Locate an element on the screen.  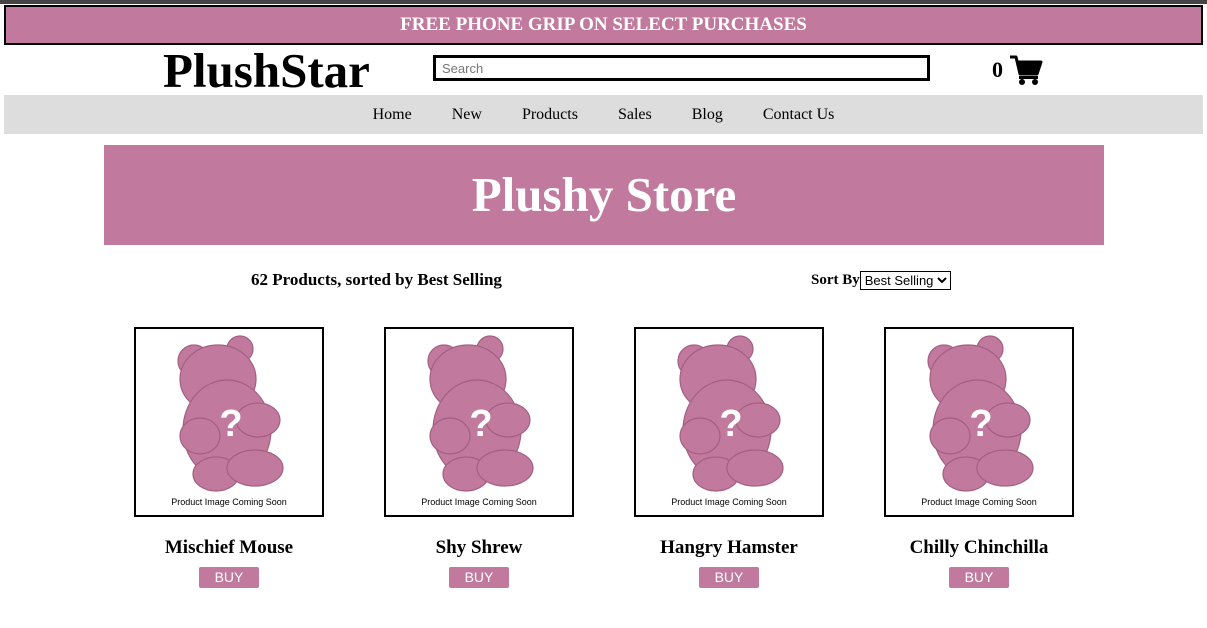
main-nav: Home New Products Sales Blog Contact Us is located at coordinates (603, 114).